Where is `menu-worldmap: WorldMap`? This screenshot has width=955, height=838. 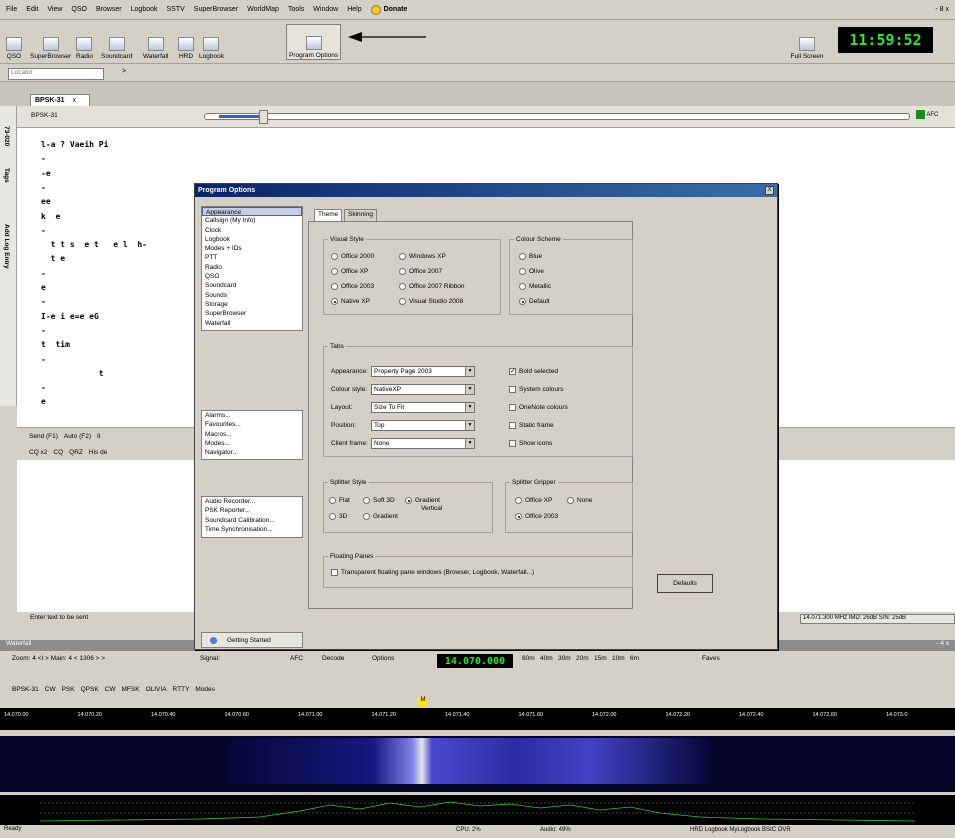 menu-worldmap: WorldMap is located at coordinates (263, 9).